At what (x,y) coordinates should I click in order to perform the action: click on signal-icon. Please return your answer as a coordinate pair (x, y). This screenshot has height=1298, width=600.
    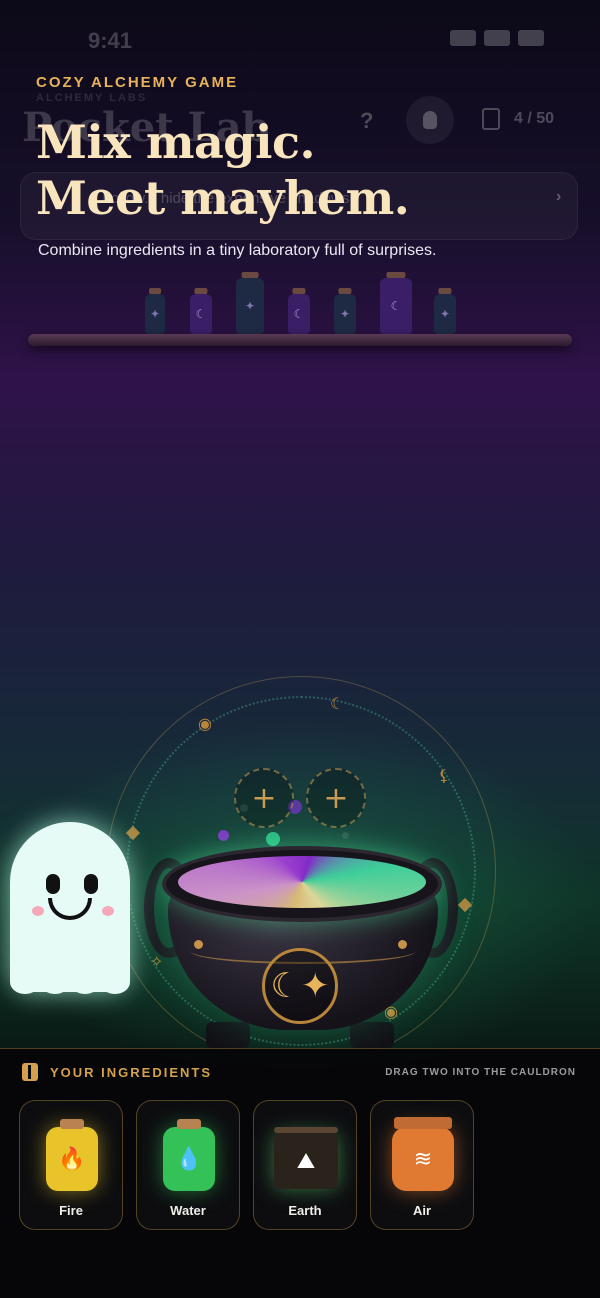
    Looking at the image, I should click on (463, 38).